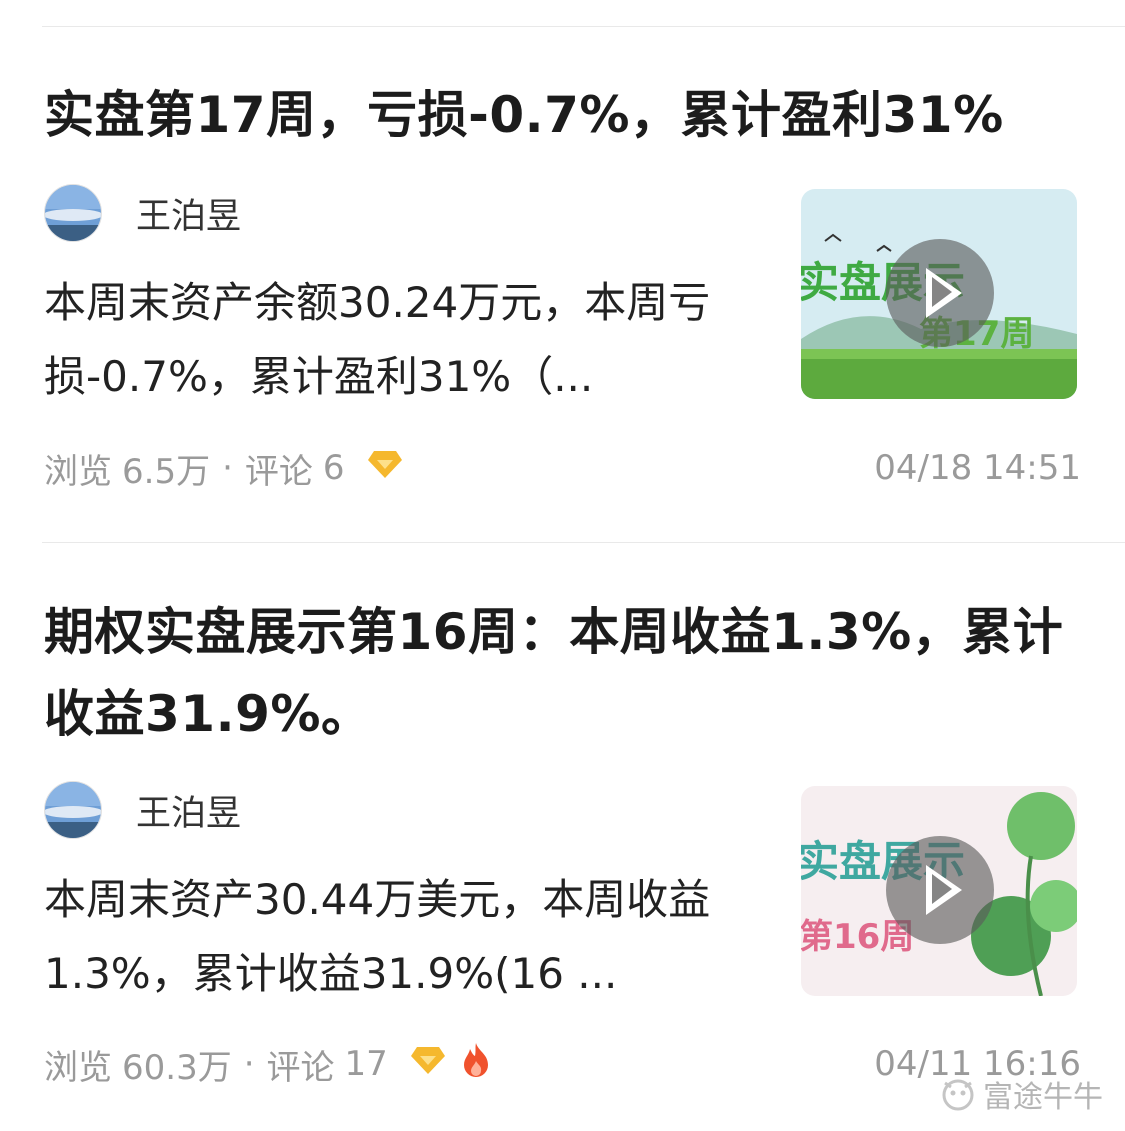 This screenshot has width=1125, height=1131. Describe the element at coordinates (564, 673) in the screenshot. I see `post-title: 期权实盘展示第16周：本周收益1.3%，累计收益31.9%。` at that location.